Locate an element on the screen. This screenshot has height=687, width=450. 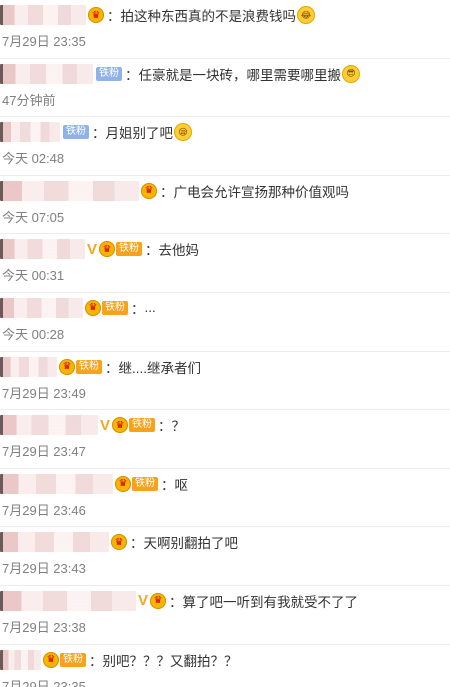
comment-item: ♛ ： 广电会允许宣扬那种价值观吗 今天 07:05 is located at coordinates (225, 205).